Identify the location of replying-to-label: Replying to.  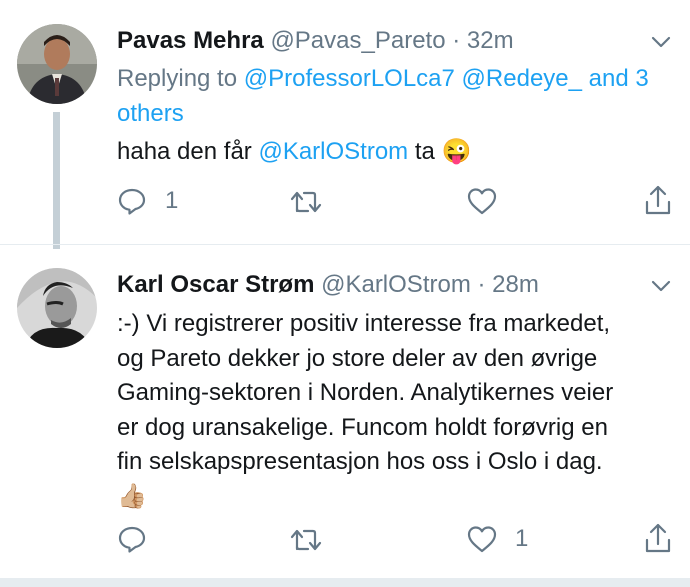
(177, 78).